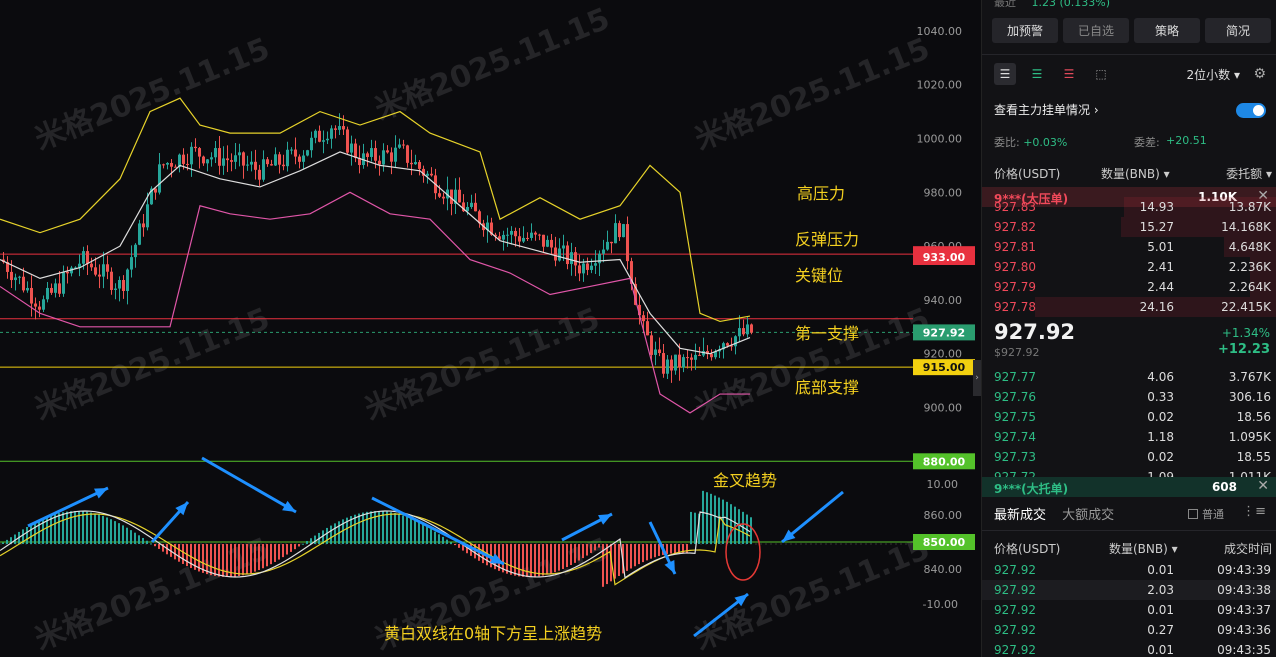 The width and height of the screenshot is (1276, 657). I want to click on macd-axis-tick-label: -10.00, so click(940, 604).